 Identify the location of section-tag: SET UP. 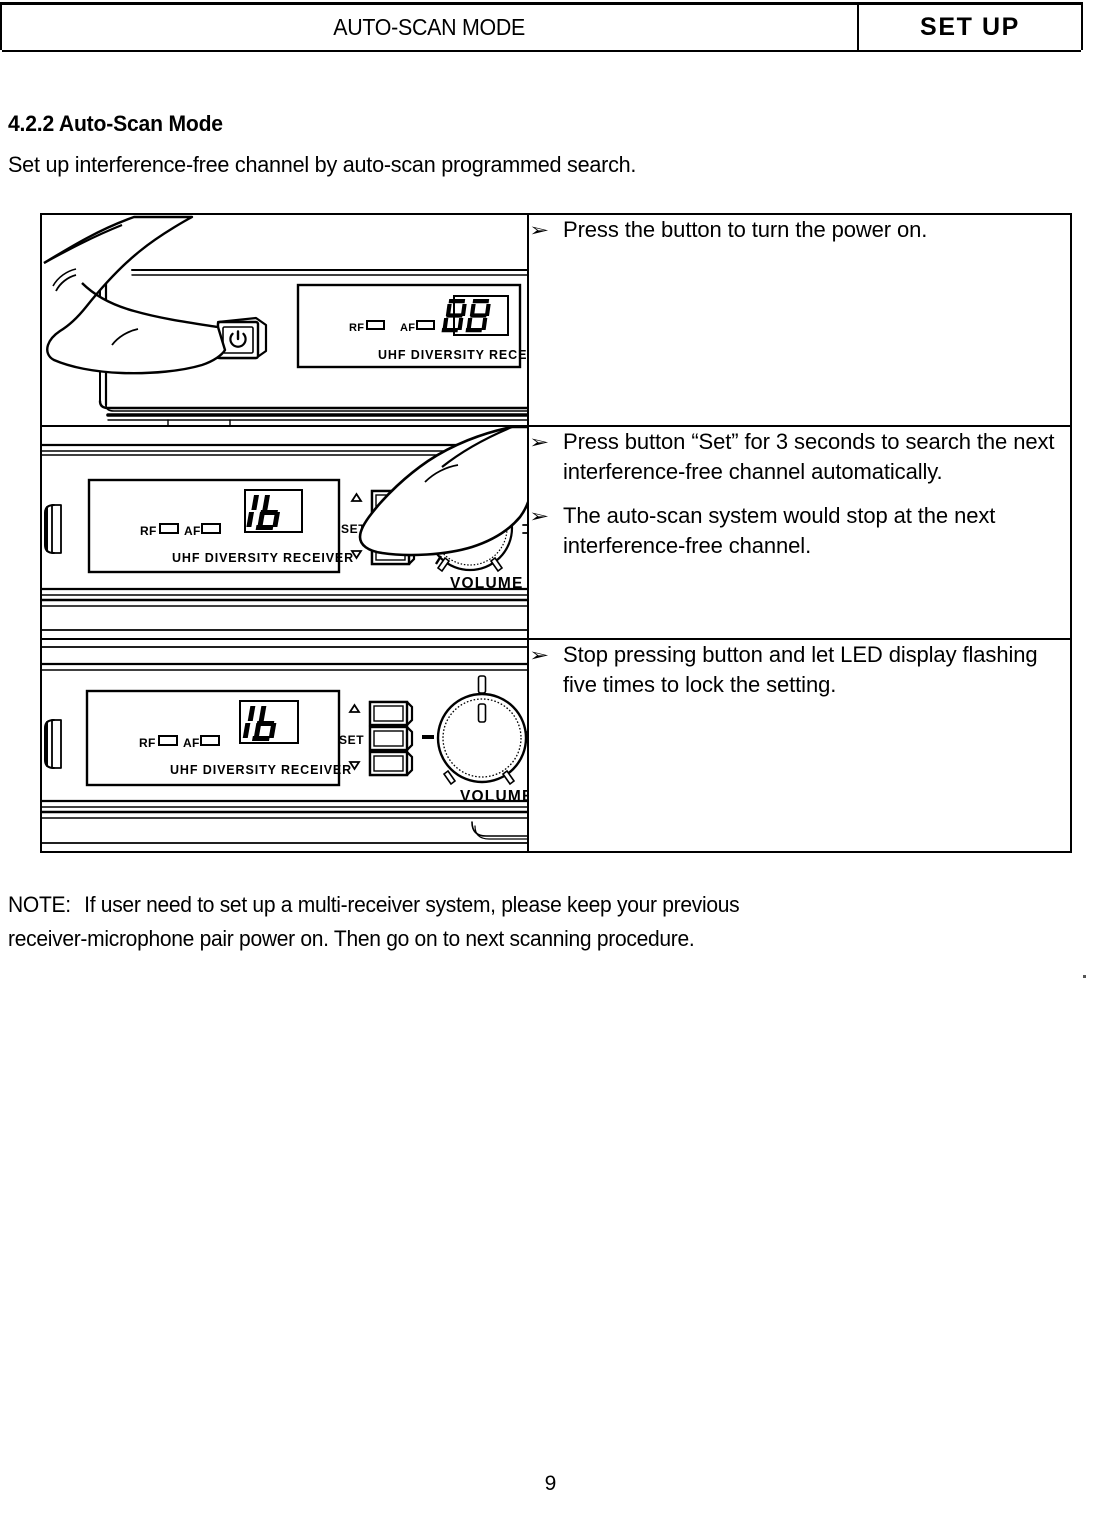
(970, 27).